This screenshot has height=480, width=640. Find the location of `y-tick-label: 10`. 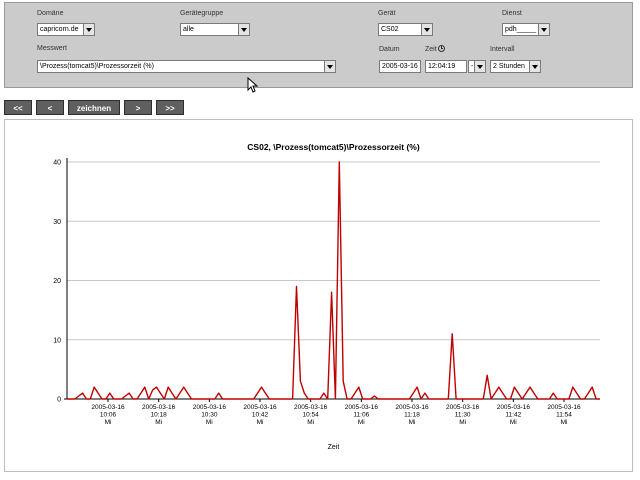

y-tick-label: 10 is located at coordinates (57, 340).